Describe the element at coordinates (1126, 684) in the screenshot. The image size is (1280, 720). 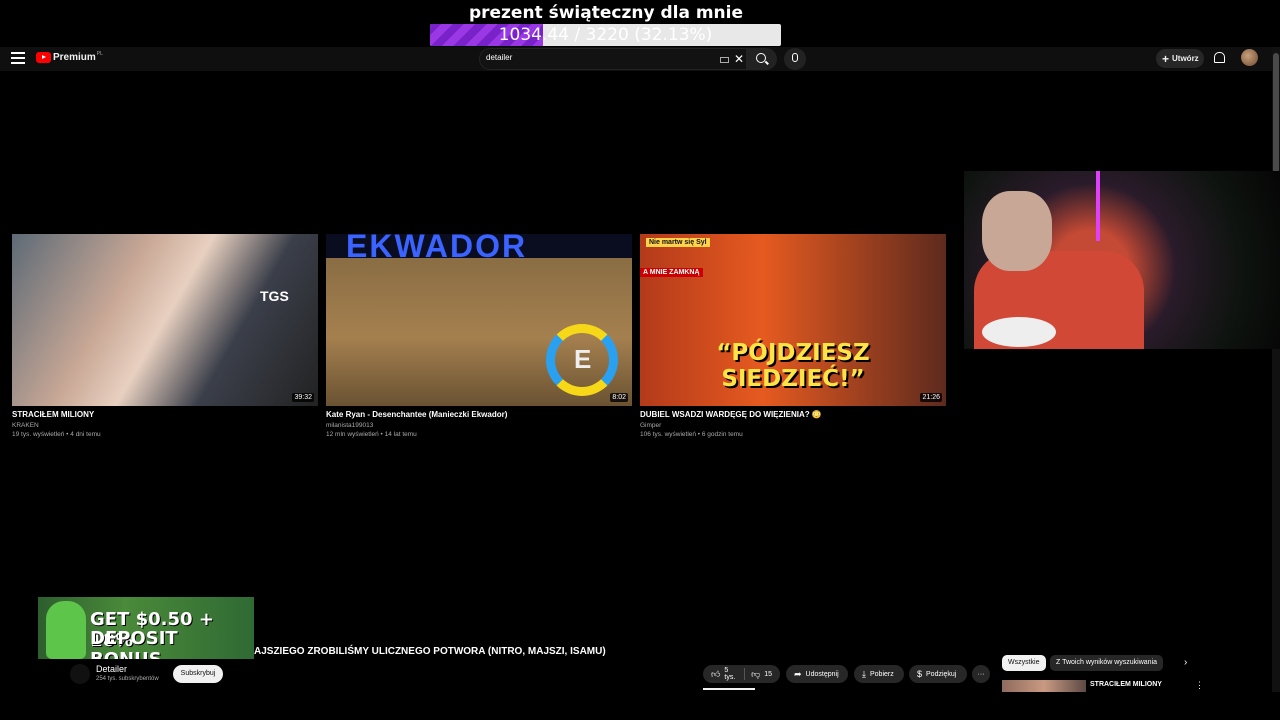
I see `up-next-title: STRACIŁEM MILIONY` at that location.